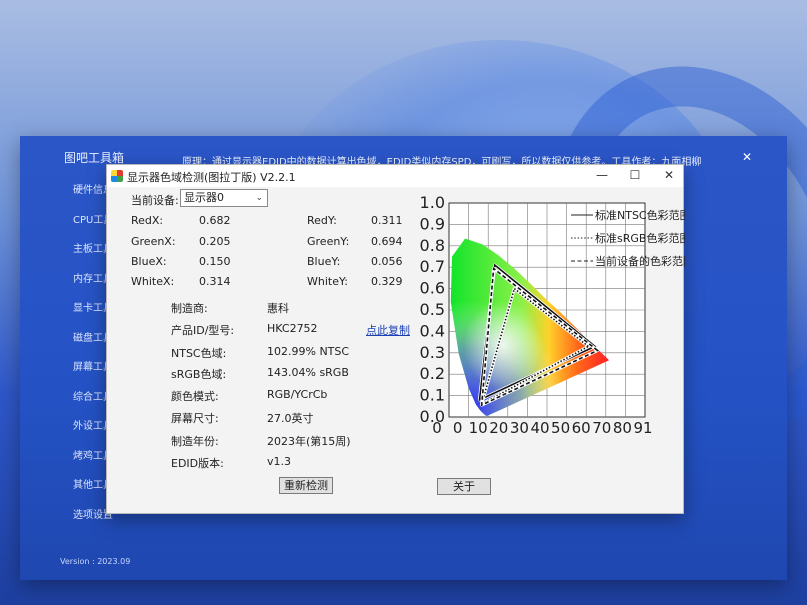  What do you see at coordinates (189, 308) in the screenshot?
I see `maker-label: 制造商:` at bounding box center [189, 308].